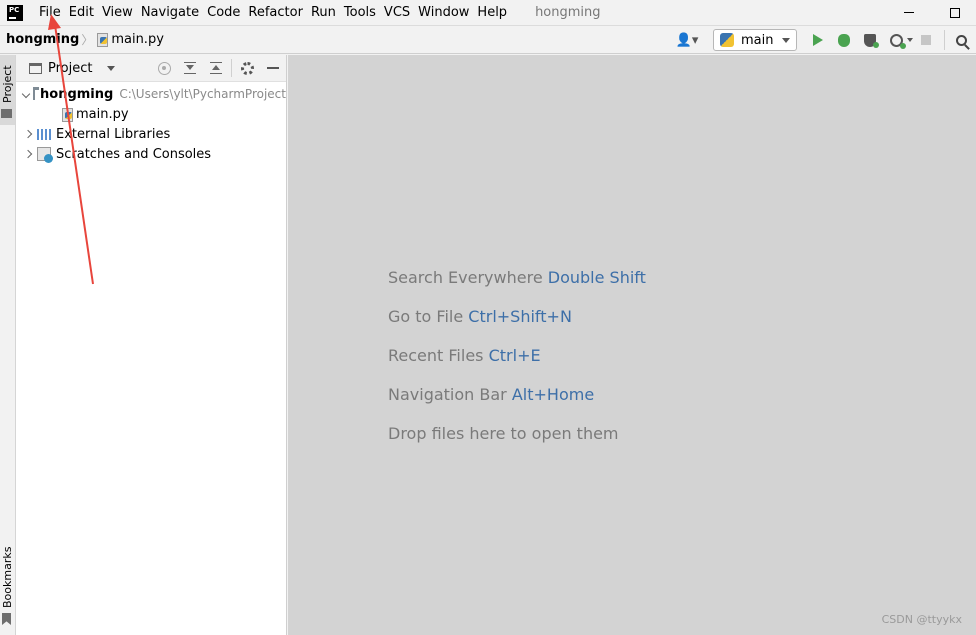 The width and height of the screenshot is (976, 635). What do you see at coordinates (7, 84) in the screenshot?
I see `project-tool-label: Project` at bounding box center [7, 84].